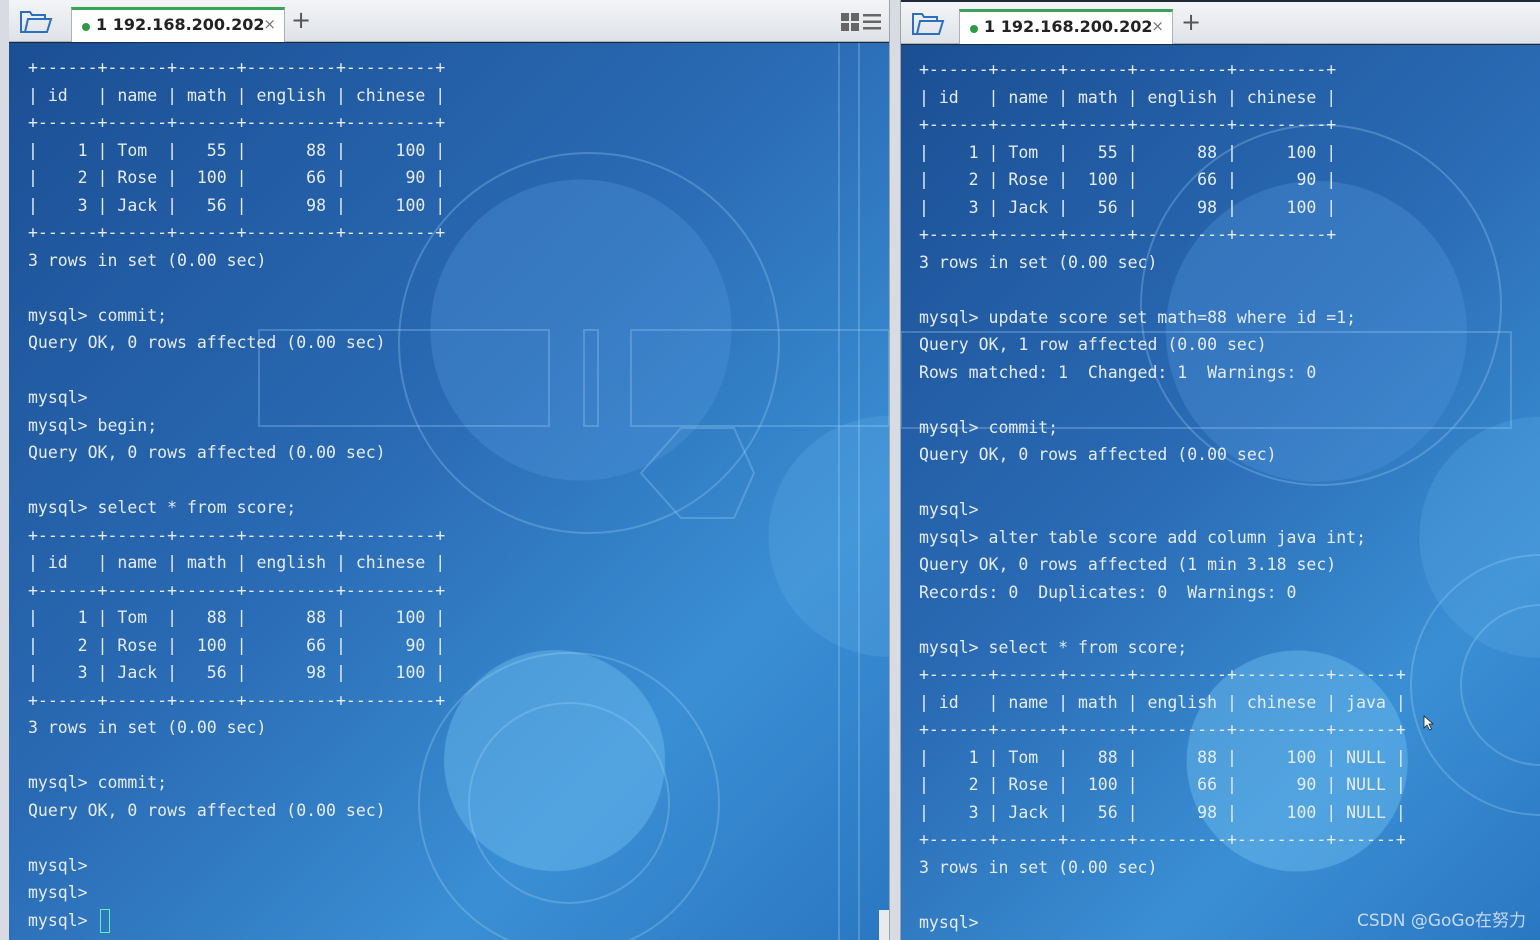  I want to click on layout-controls, so click(861, 22).